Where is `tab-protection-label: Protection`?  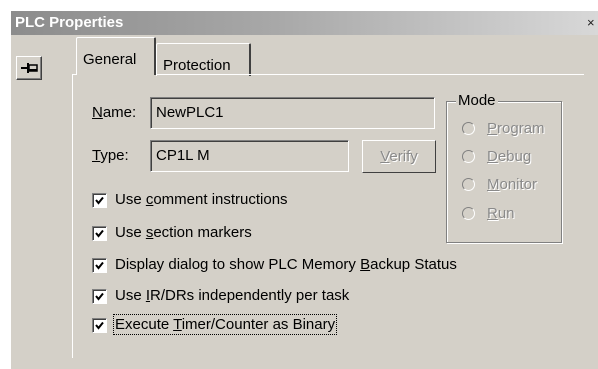
tab-protection-label: Protection is located at coordinates (197, 65).